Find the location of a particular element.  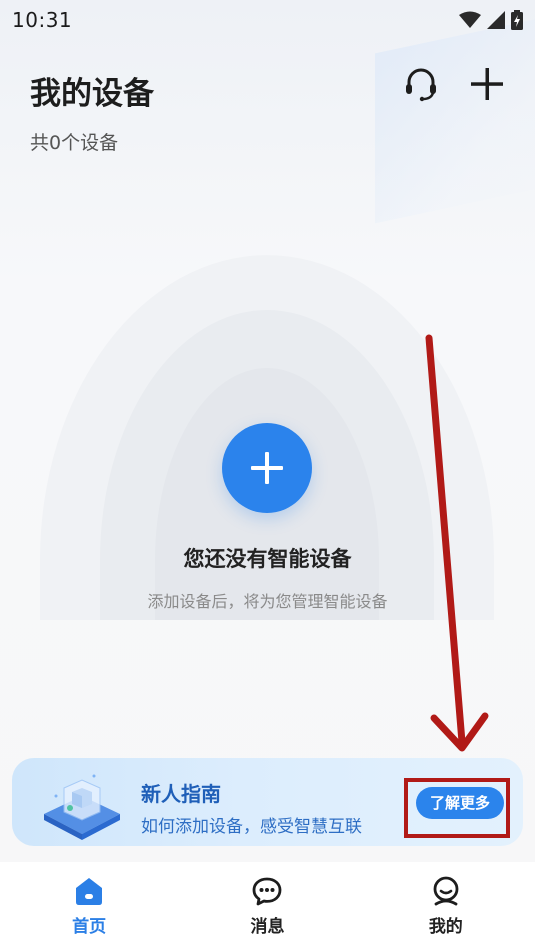

guide-title: 新人指南 is located at coordinates (181, 794).